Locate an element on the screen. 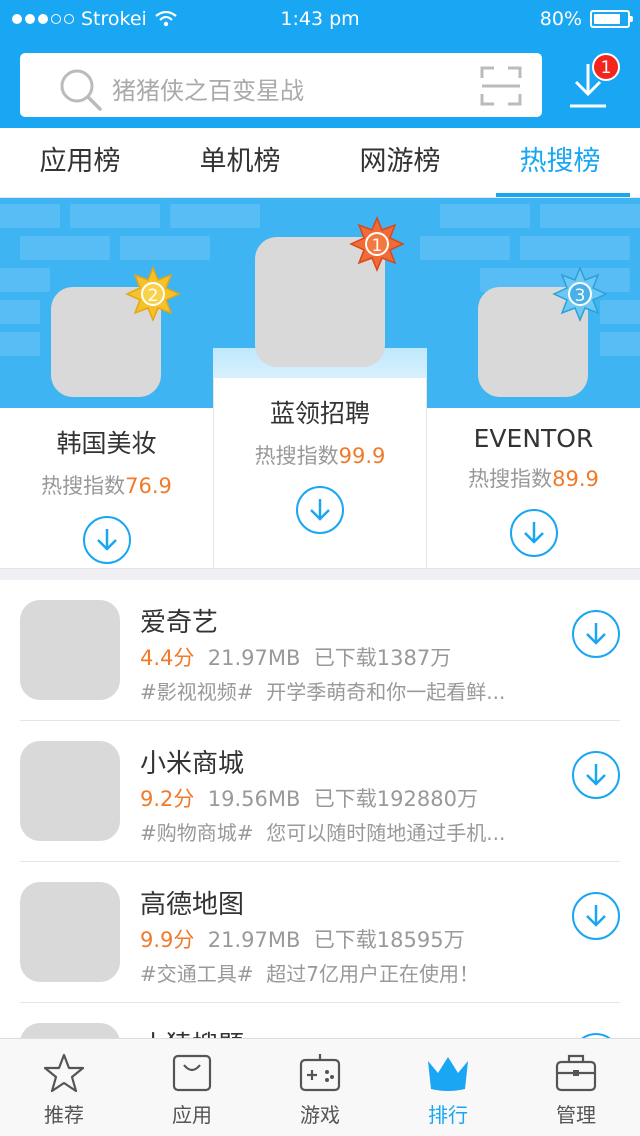  app-downloads: 已下载18595万 is located at coordinates (389, 940).